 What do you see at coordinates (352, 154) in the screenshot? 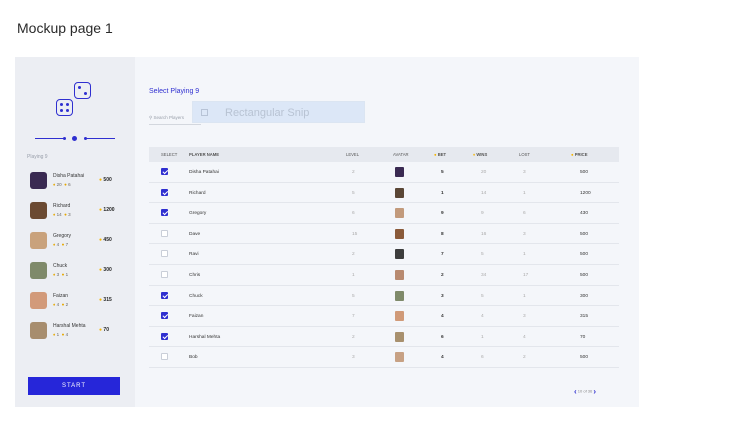
I see `col-level: LEVEL` at bounding box center [352, 154].